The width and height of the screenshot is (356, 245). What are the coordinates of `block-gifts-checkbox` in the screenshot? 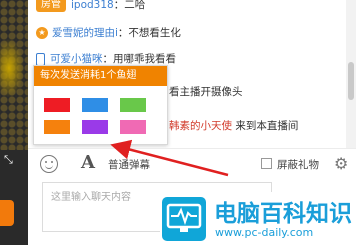 It's located at (266, 163).